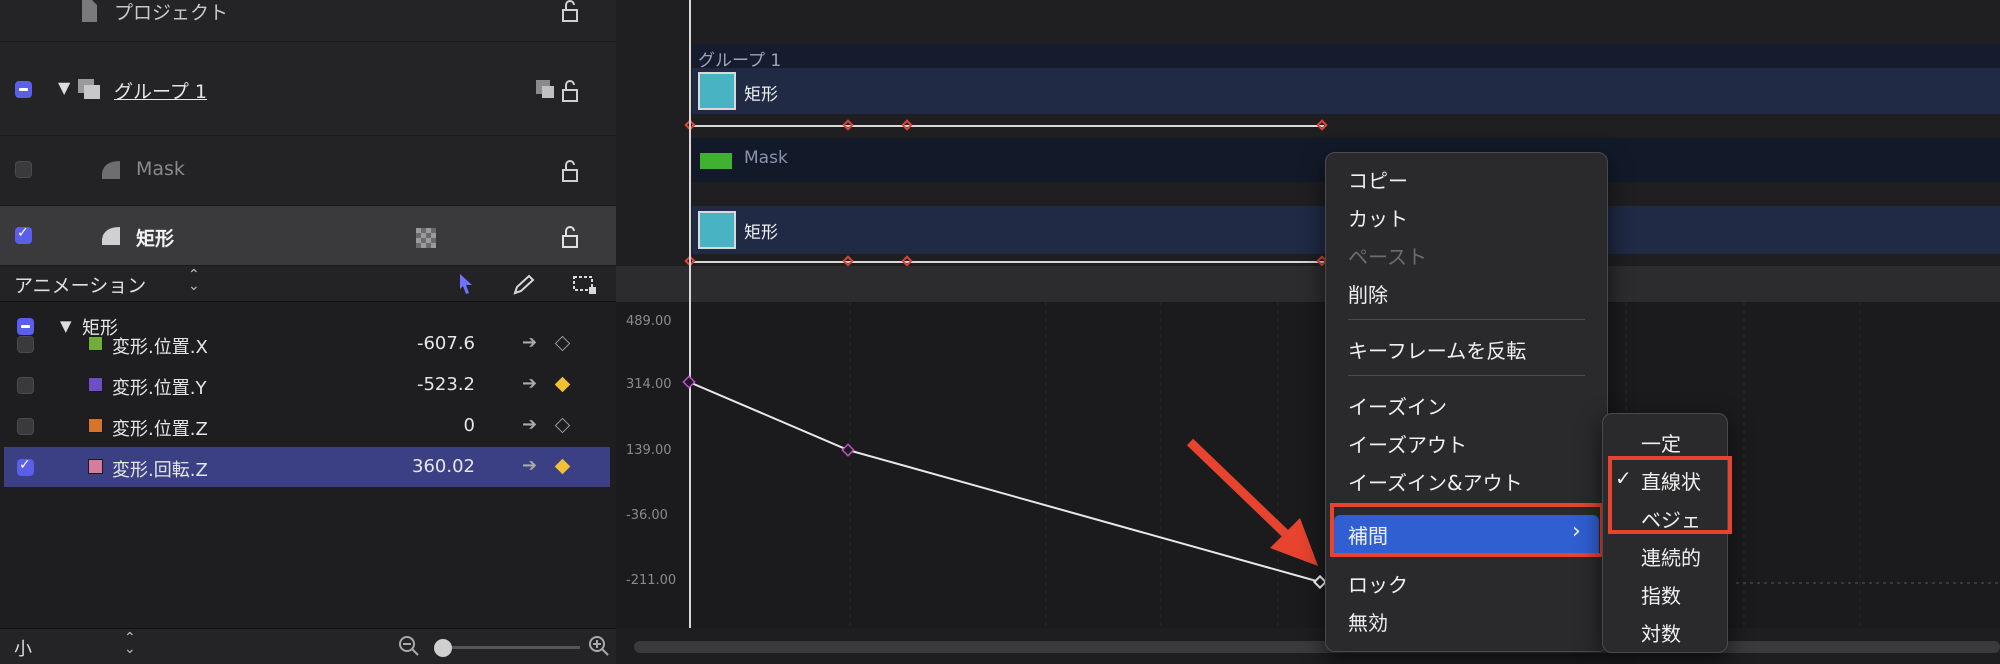  I want to click on size-label: 小, so click(23, 648).